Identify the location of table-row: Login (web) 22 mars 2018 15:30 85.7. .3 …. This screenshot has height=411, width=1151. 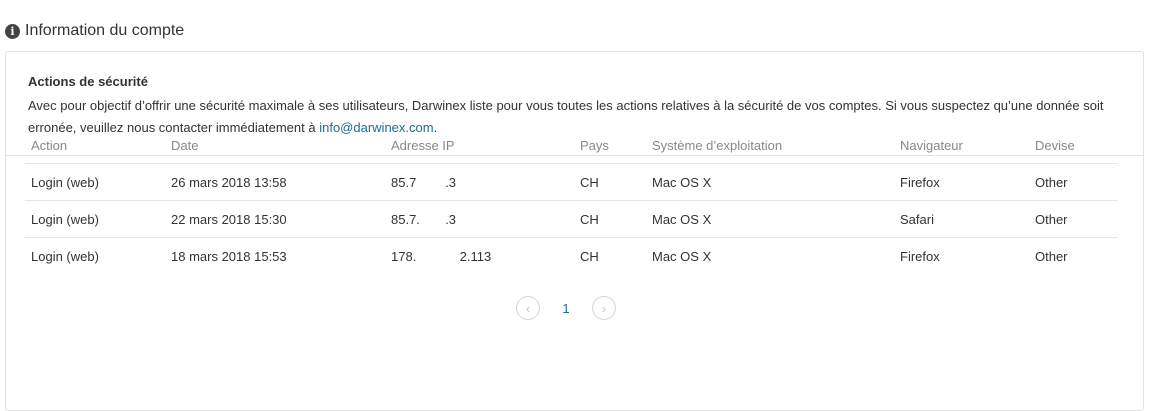
(571, 219).